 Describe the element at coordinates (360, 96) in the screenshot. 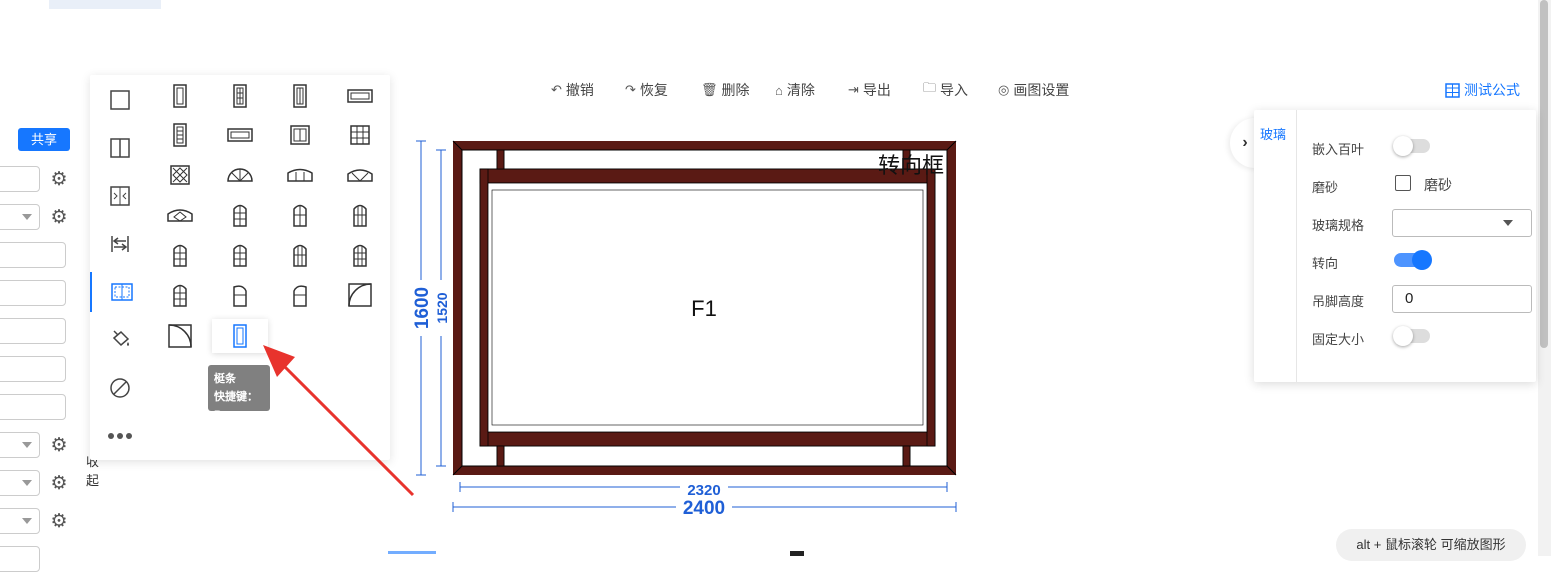

I see `mullion-horizontal-icon` at that location.